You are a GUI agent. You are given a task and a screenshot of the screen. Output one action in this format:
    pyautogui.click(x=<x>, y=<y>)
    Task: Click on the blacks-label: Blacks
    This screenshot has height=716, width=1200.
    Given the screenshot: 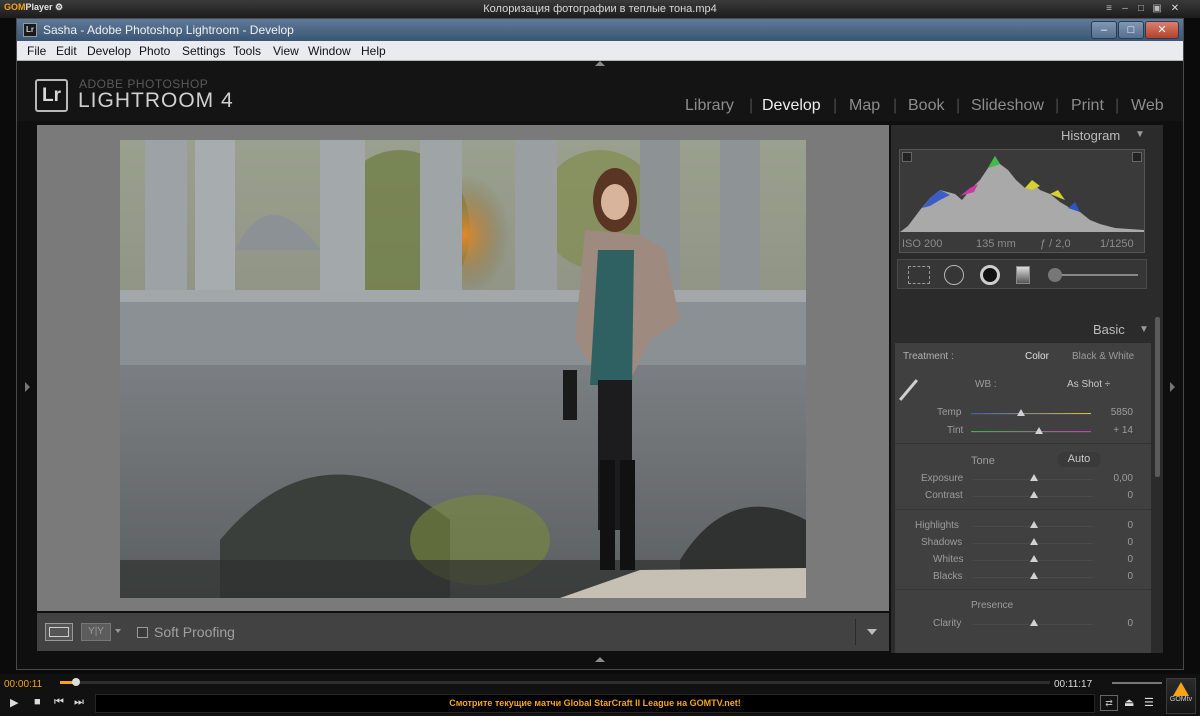 What is the action you would take?
    pyautogui.click(x=948, y=576)
    